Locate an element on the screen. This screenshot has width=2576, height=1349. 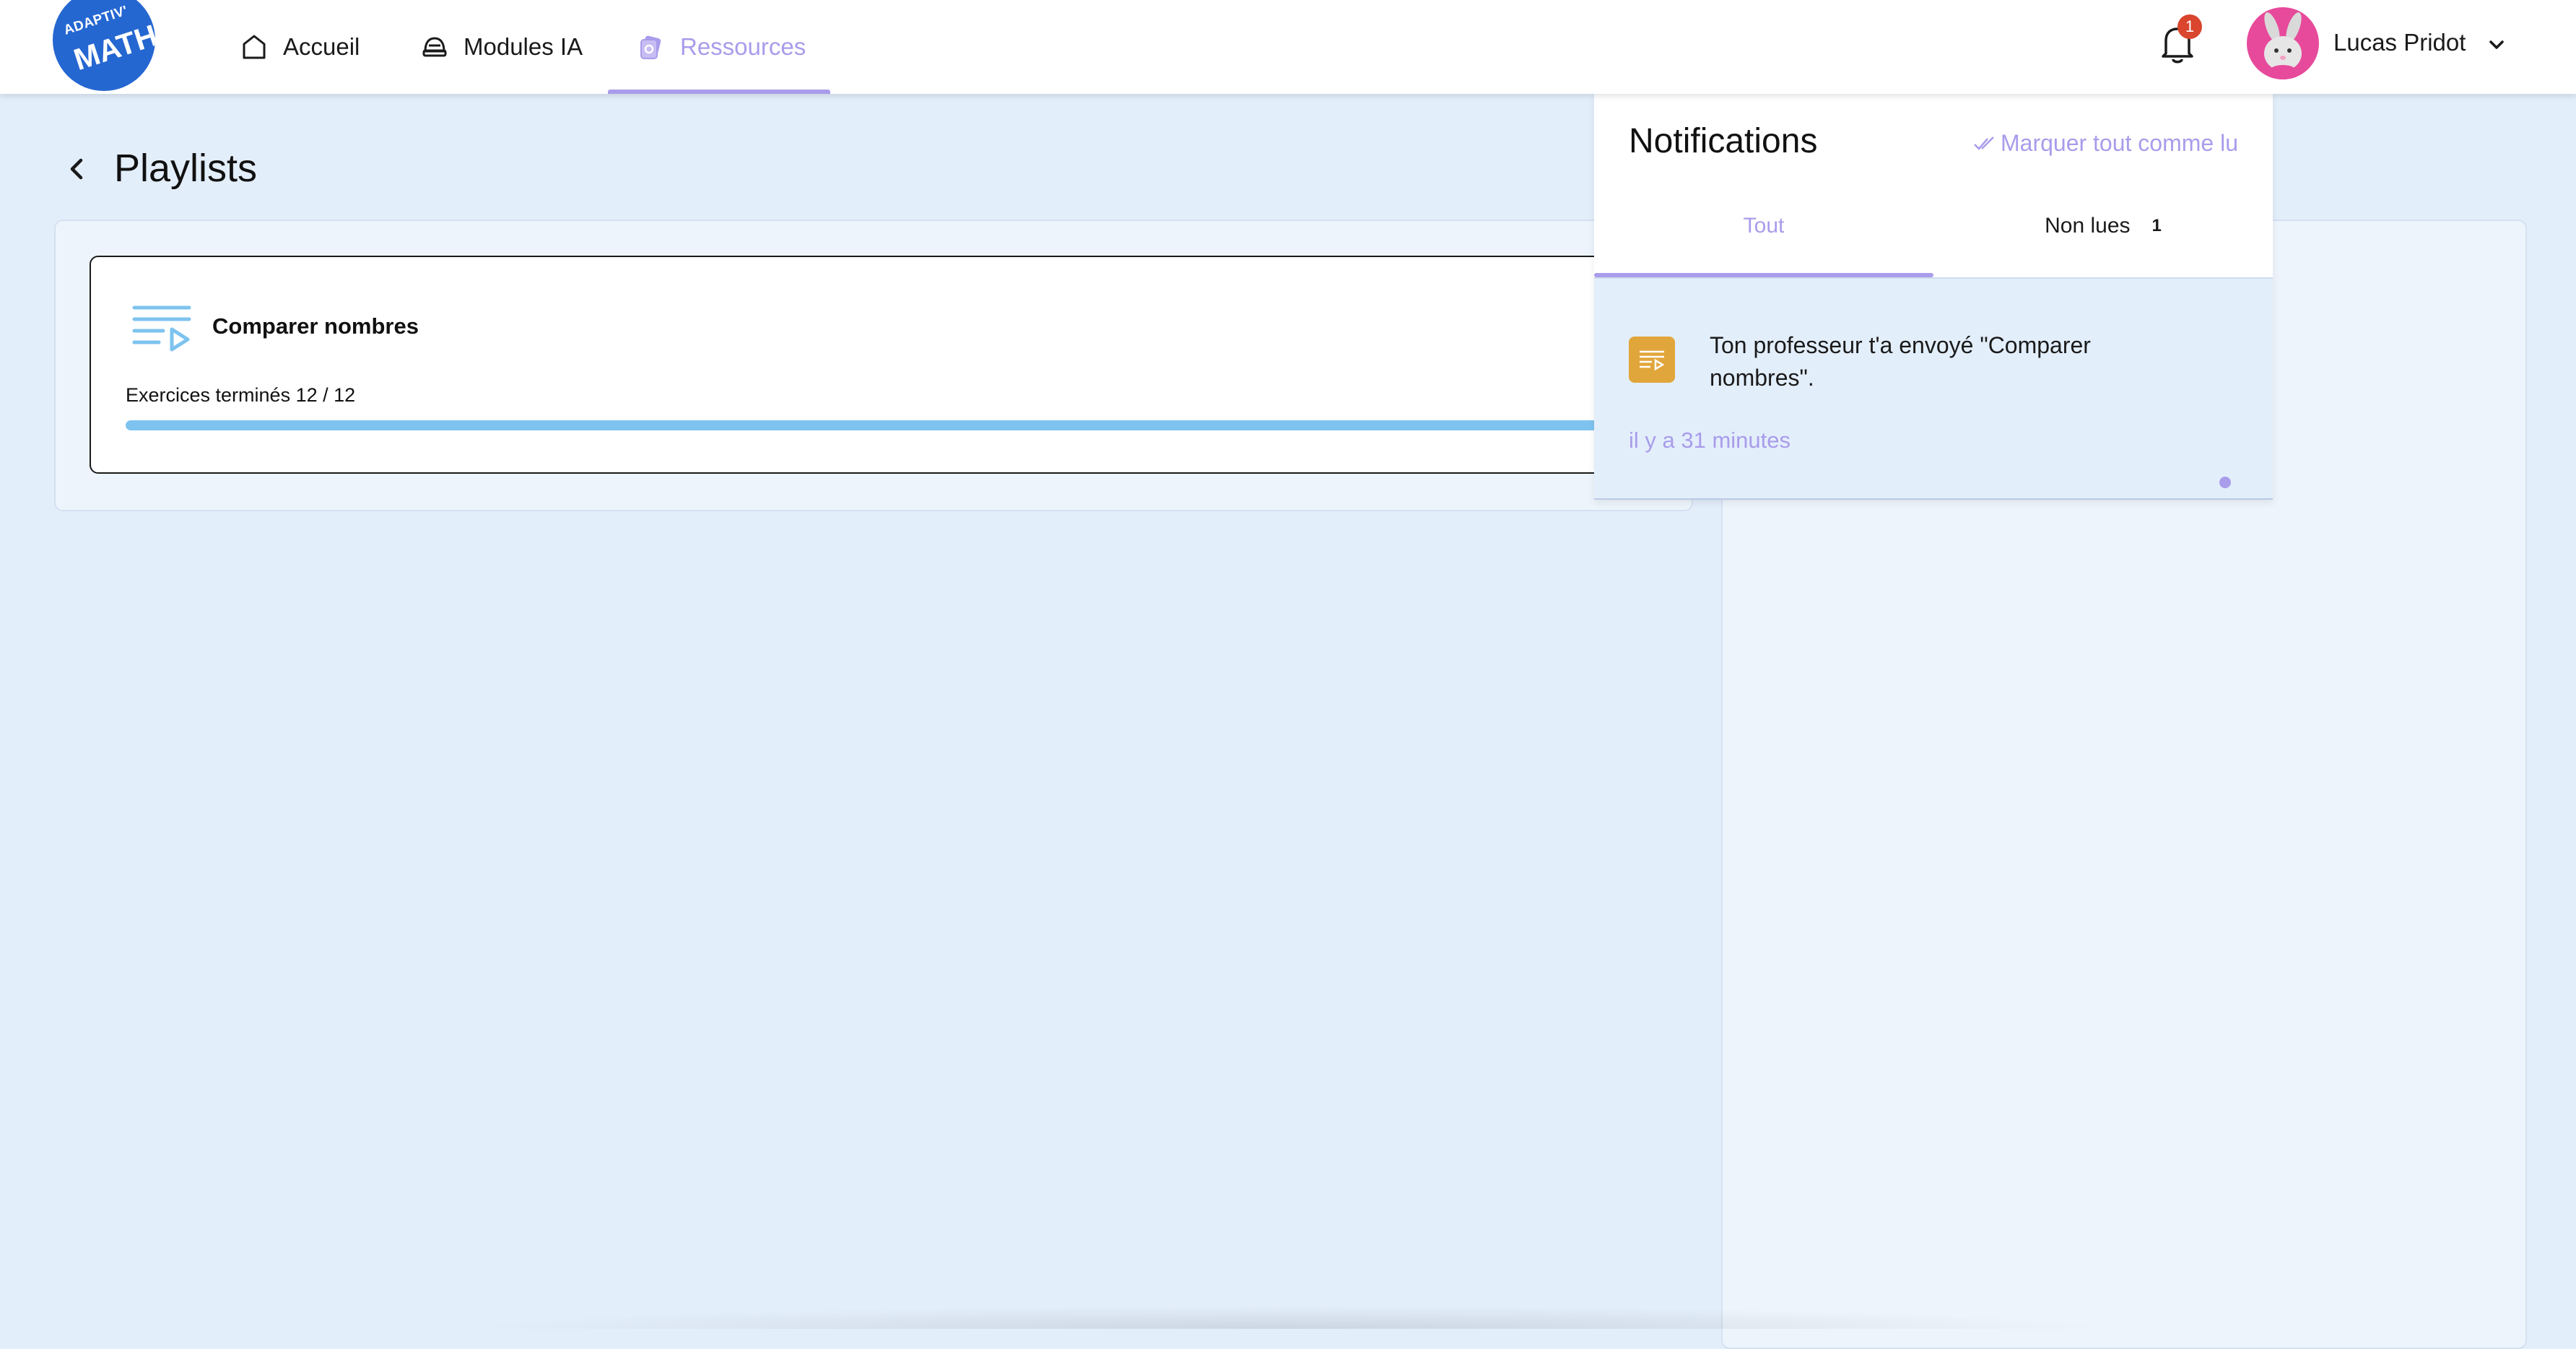
notification-time: il y a 31 minutes is located at coordinates (1709, 440).